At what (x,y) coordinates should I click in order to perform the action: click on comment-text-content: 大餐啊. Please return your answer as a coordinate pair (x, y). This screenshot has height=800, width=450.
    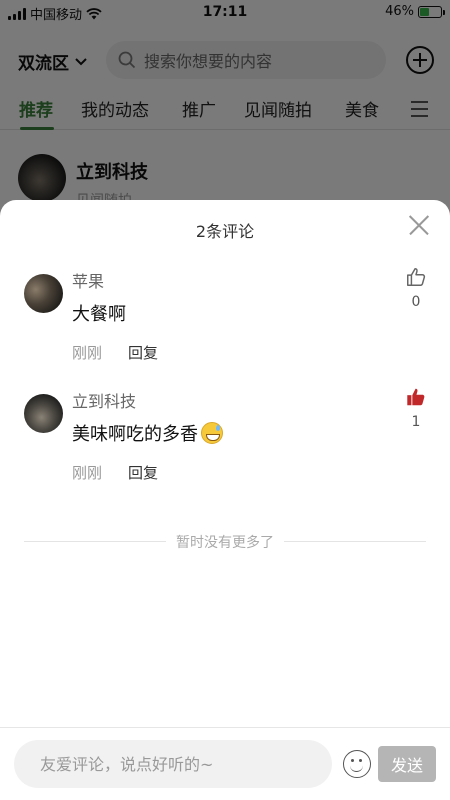
    Looking at the image, I should click on (99, 314).